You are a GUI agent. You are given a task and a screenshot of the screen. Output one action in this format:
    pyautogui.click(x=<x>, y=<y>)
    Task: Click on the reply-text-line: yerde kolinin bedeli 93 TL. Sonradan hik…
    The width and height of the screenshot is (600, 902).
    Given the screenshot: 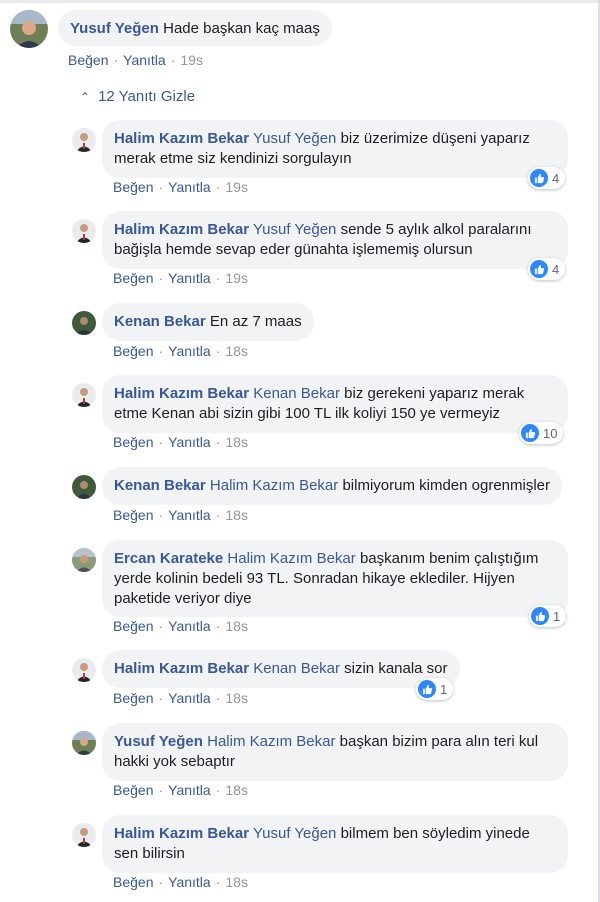 What is the action you would take?
    pyautogui.click(x=314, y=578)
    